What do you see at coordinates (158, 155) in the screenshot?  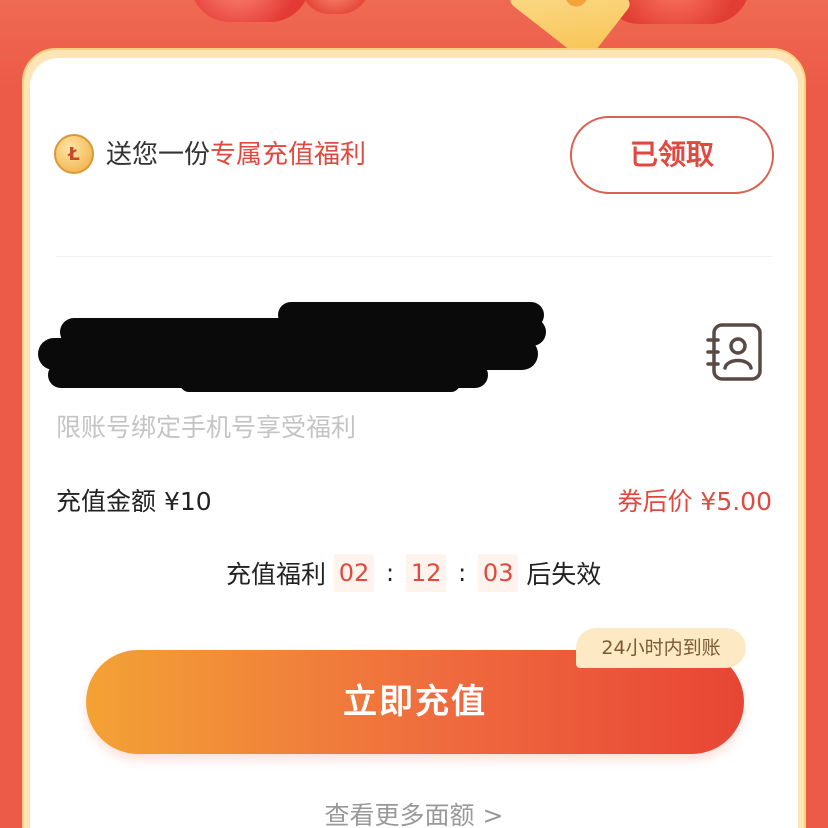 I see `welfare-prefix: 送您一份` at bounding box center [158, 155].